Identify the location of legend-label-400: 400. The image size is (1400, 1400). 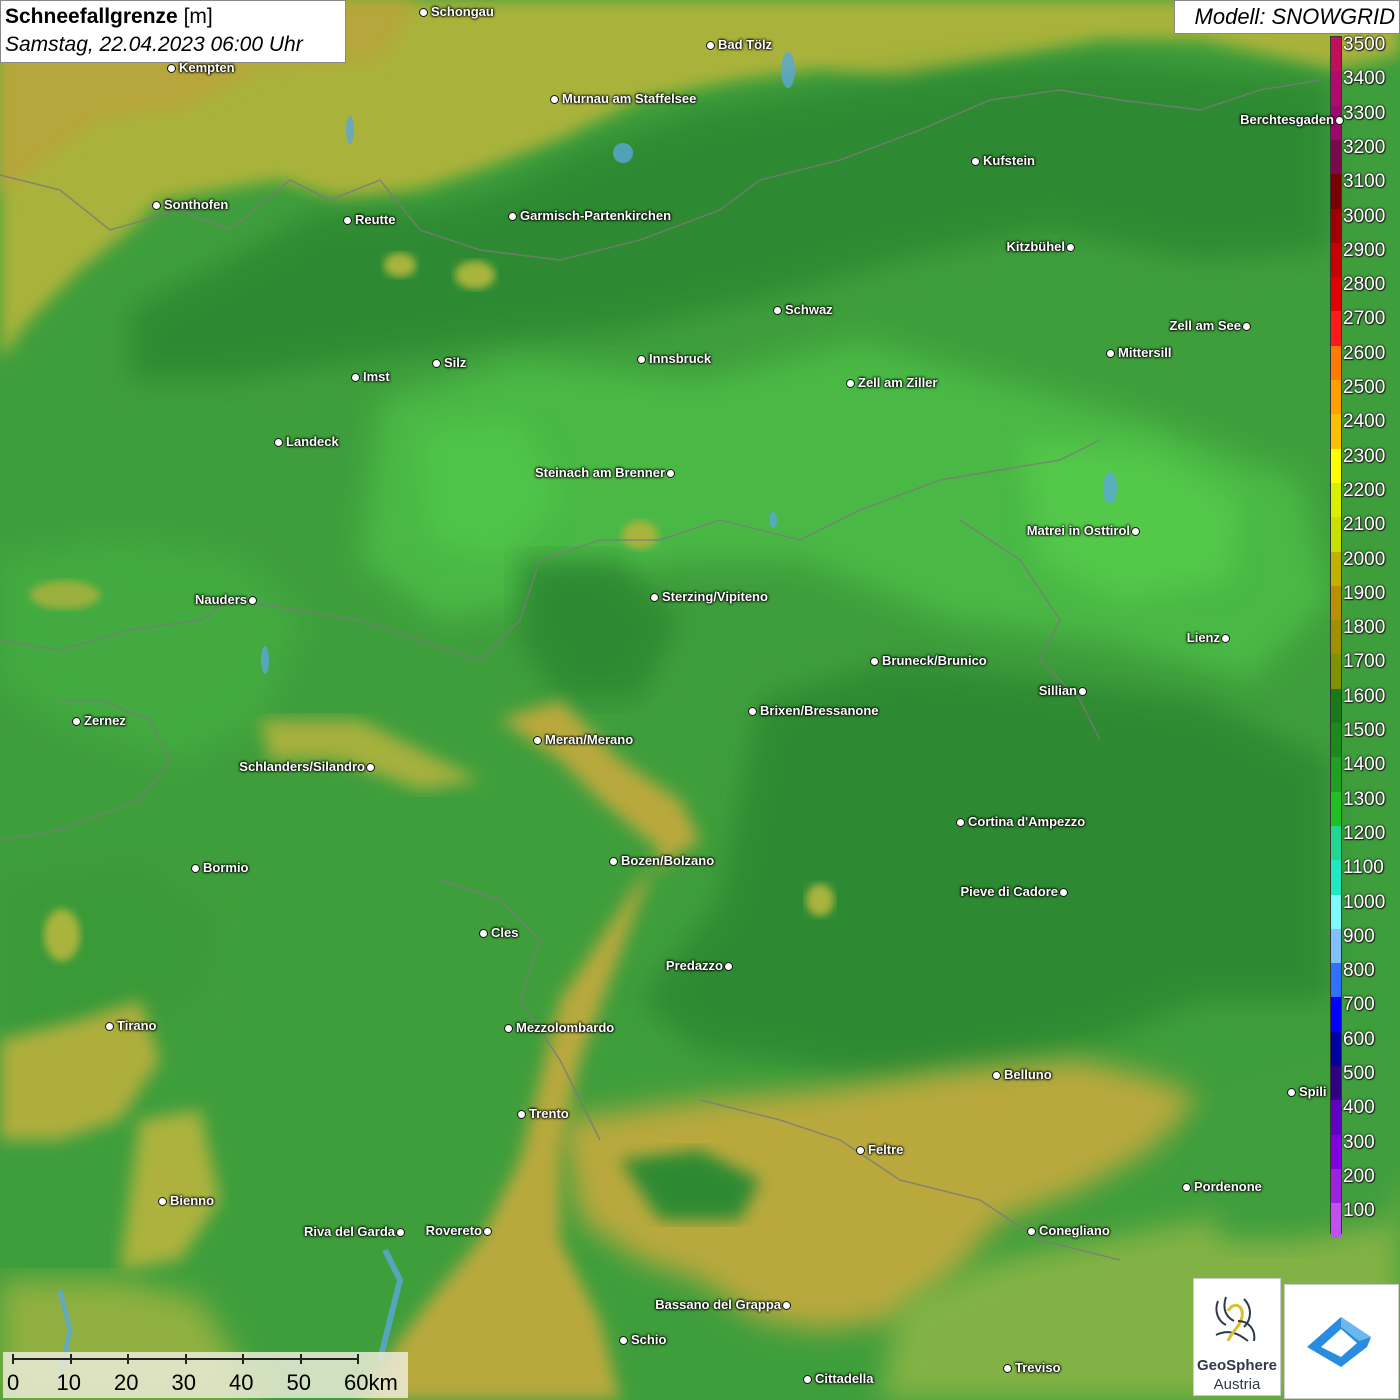
(1359, 1108).